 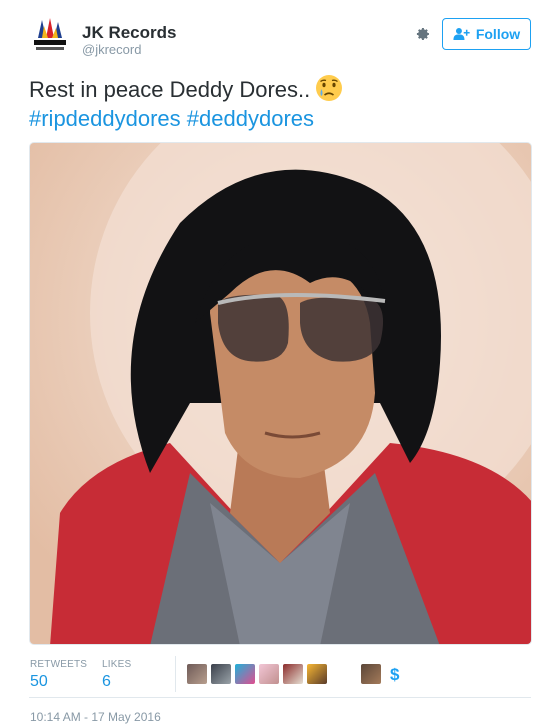 I want to click on dollar-icon: $, so click(x=395, y=674).